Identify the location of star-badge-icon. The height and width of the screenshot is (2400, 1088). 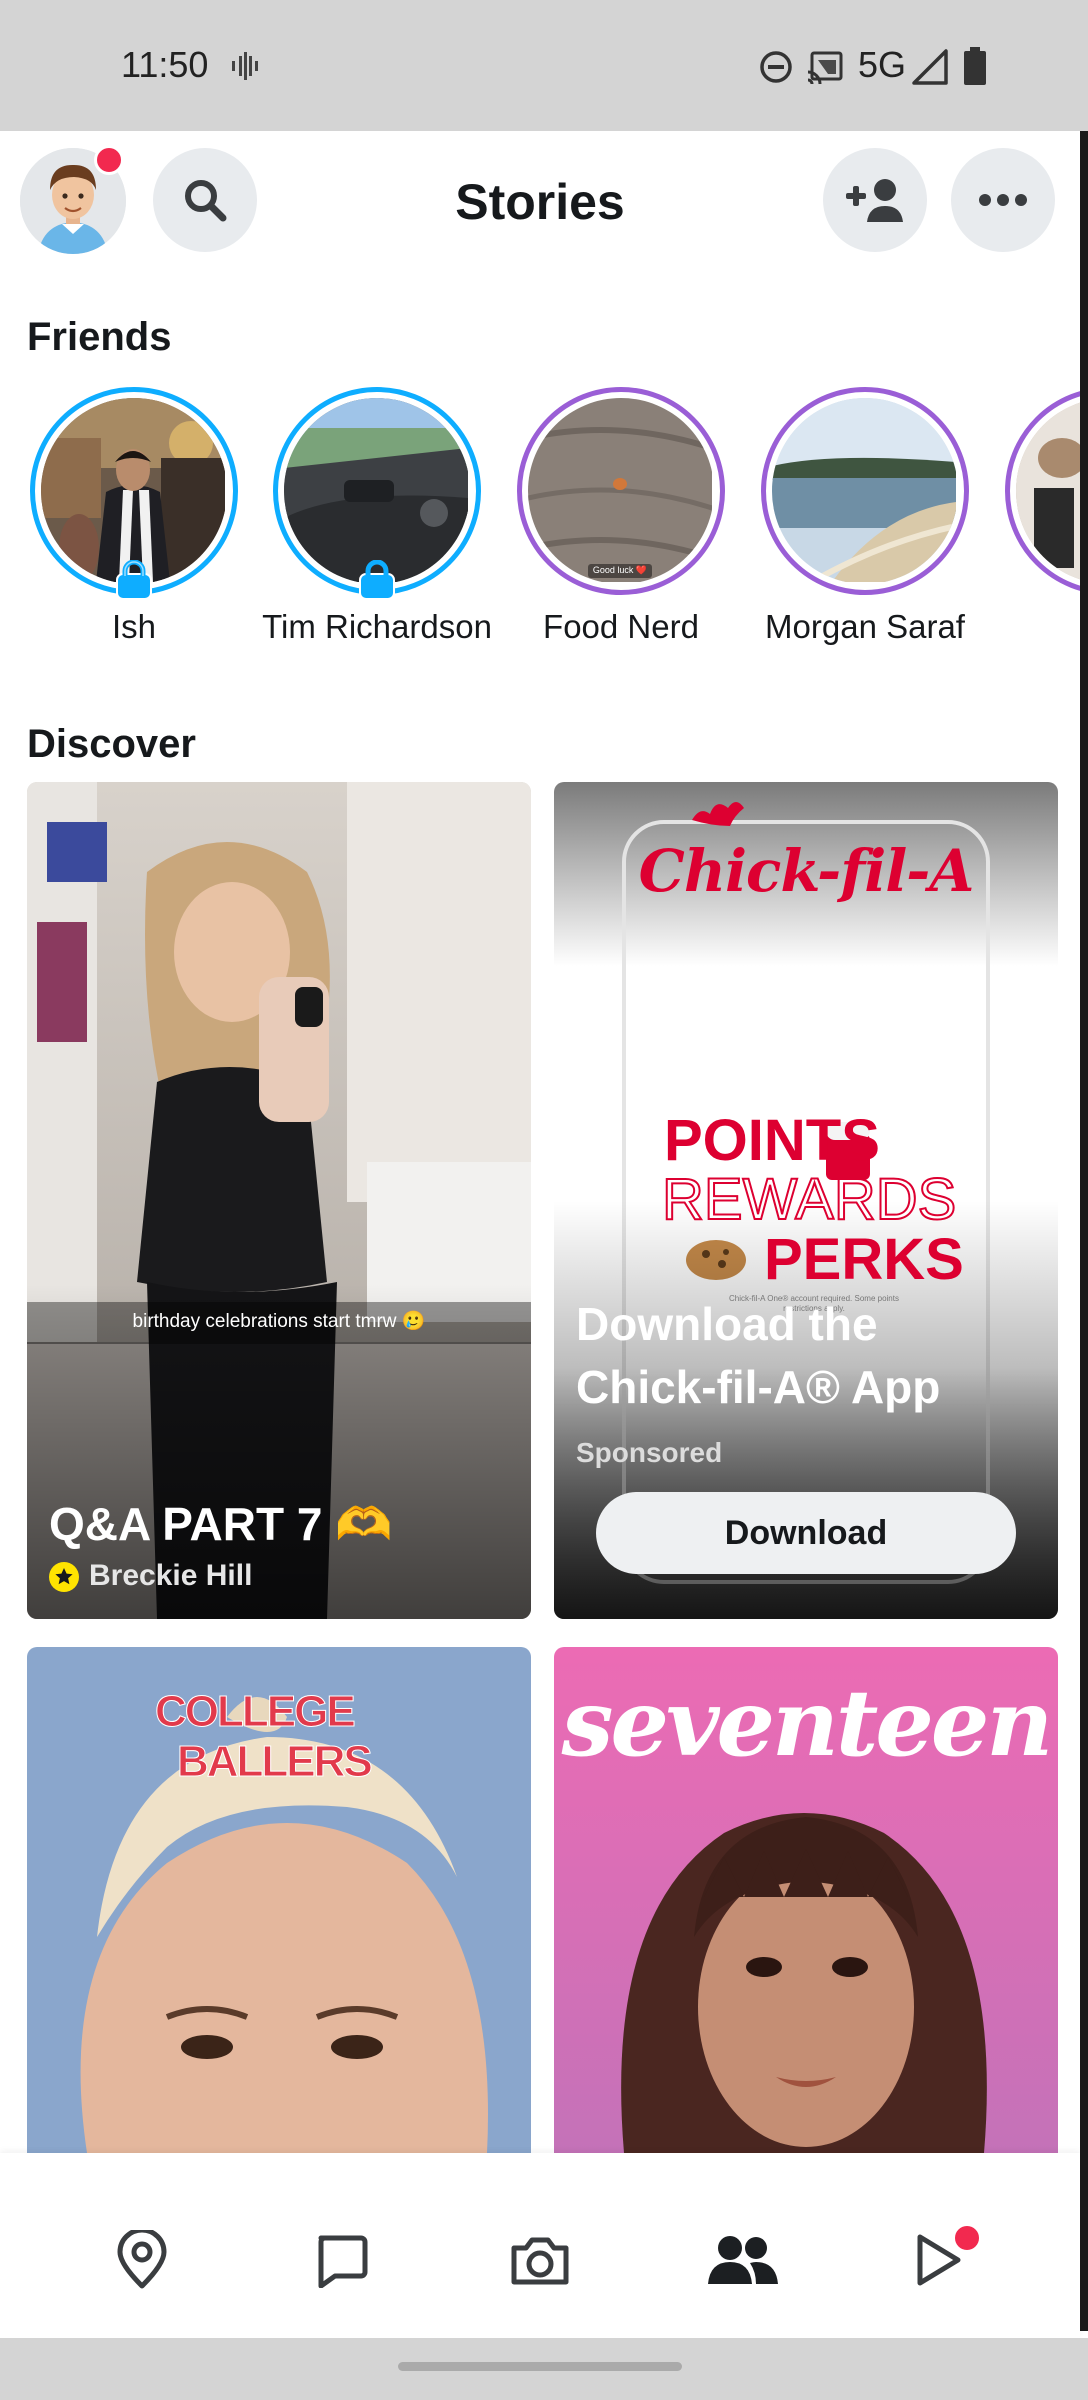
(64, 1577).